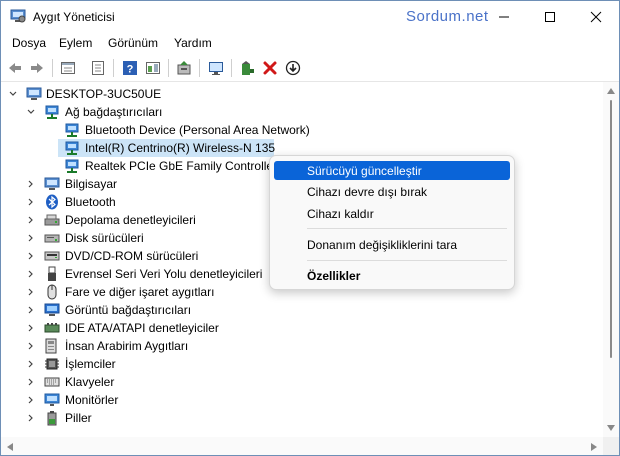  I want to click on tree-item-dvd-drives: DVD/CD-ROM sürücüleri, so click(151, 256).